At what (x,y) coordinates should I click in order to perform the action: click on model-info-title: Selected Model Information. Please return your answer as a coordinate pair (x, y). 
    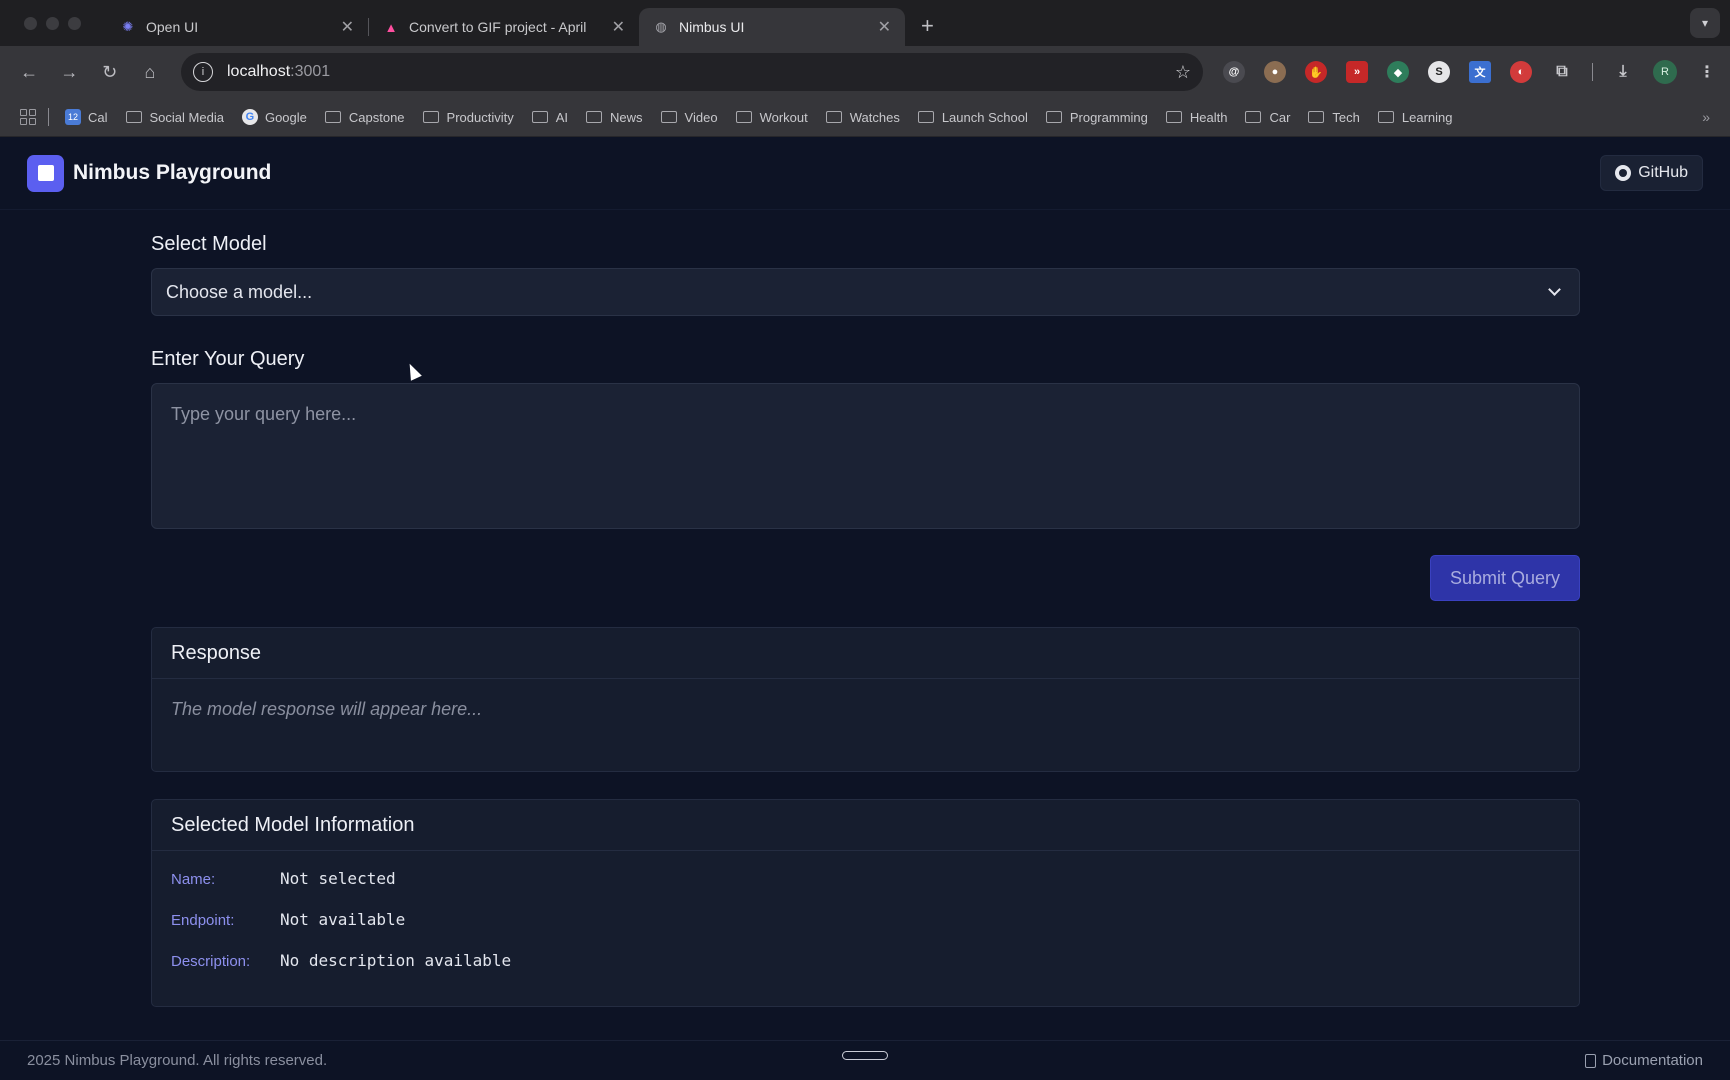
    Looking at the image, I should click on (865, 825).